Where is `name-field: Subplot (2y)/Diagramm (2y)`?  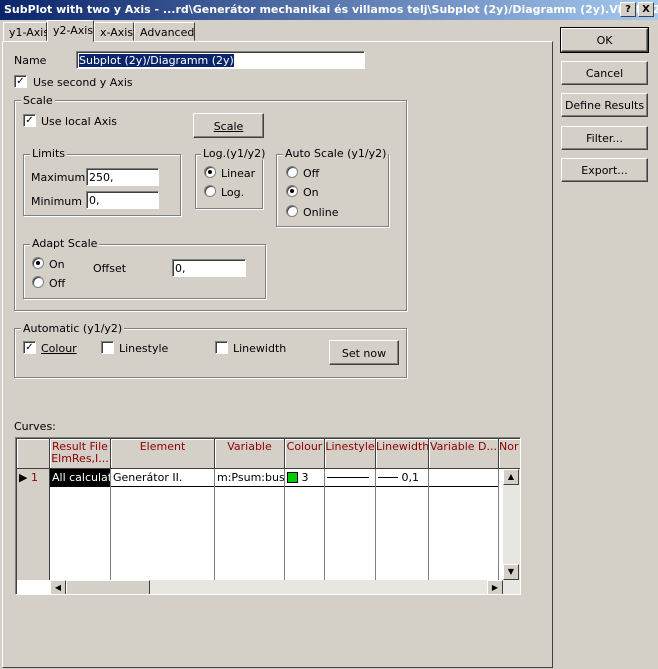 name-field: Subplot (2y)/Diagramm (2y) is located at coordinates (220, 60).